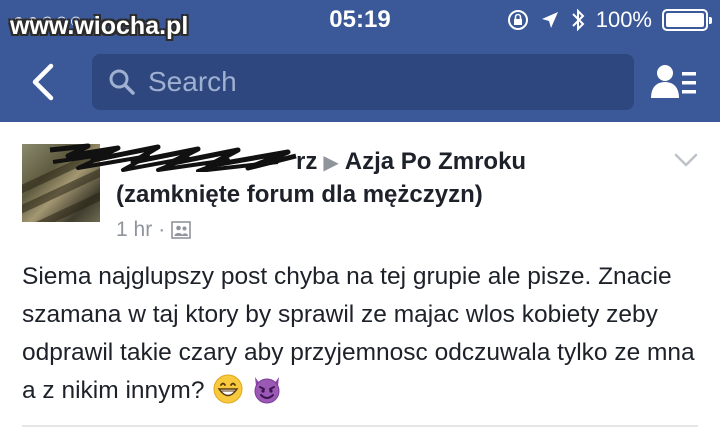 The width and height of the screenshot is (720, 429). I want to click on chevron-left-icon, so click(43, 82).